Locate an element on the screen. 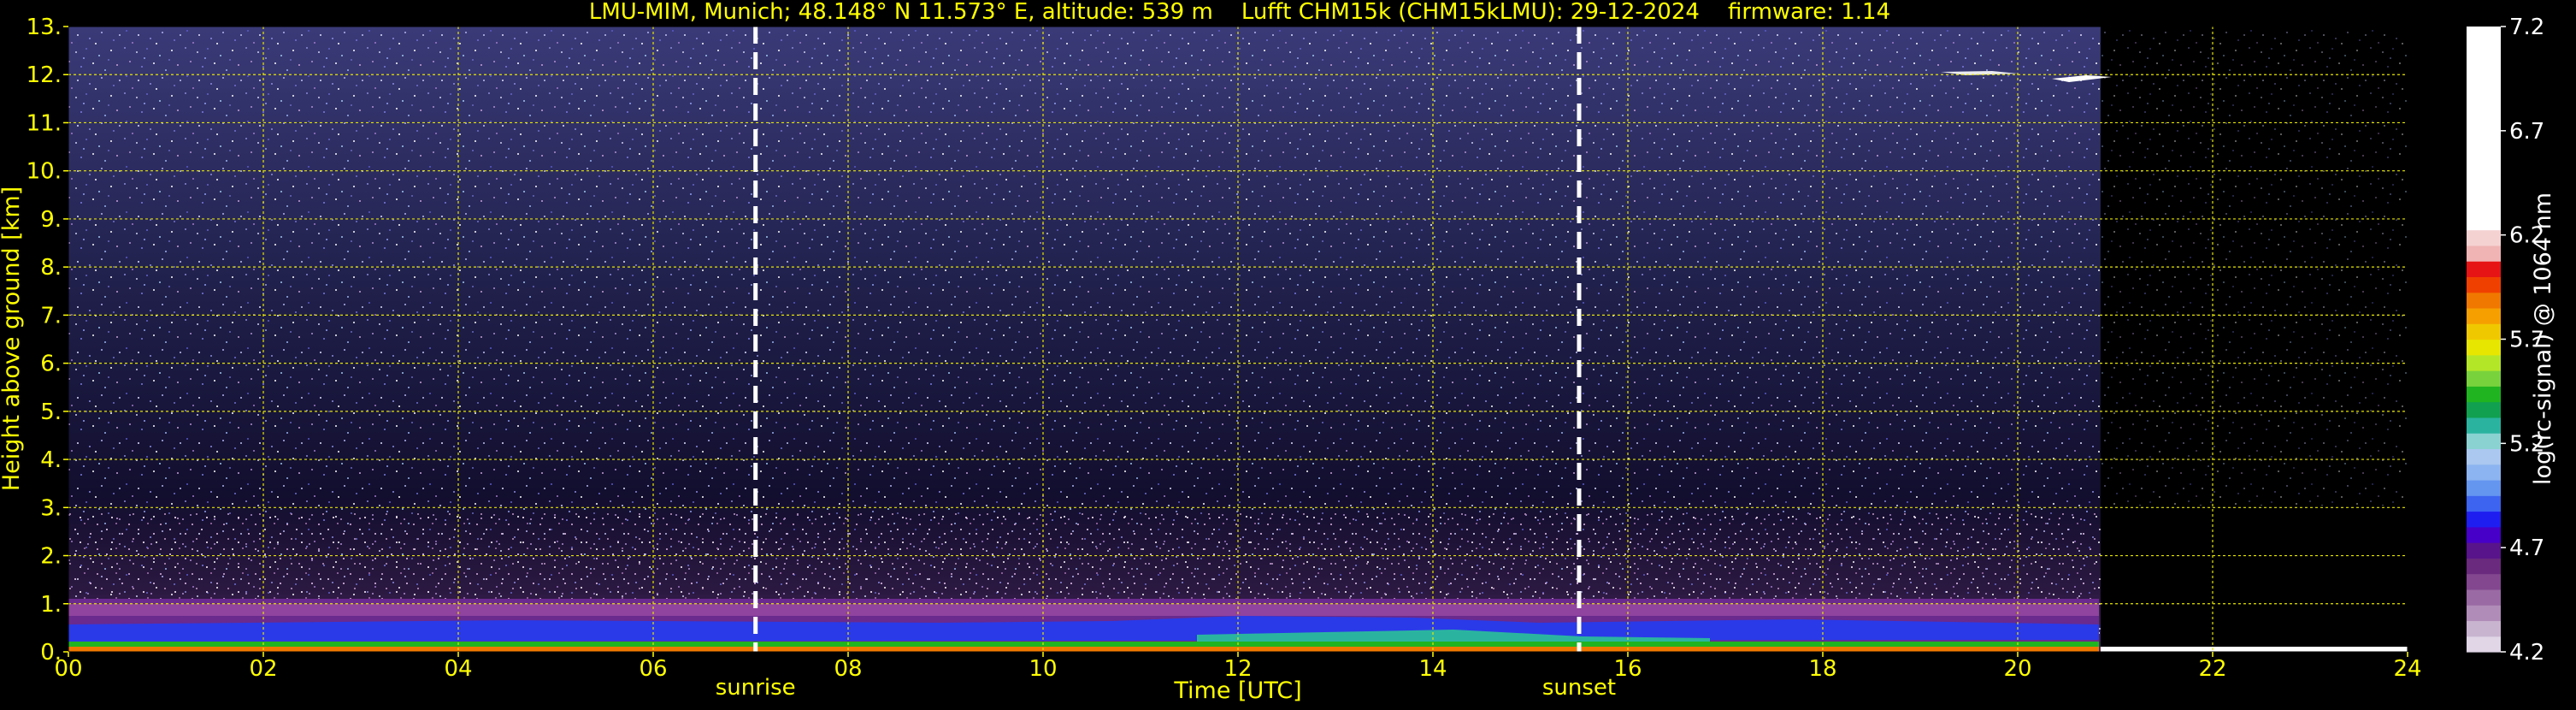  y-tick-label: 13. is located at coordinates (44, 27).